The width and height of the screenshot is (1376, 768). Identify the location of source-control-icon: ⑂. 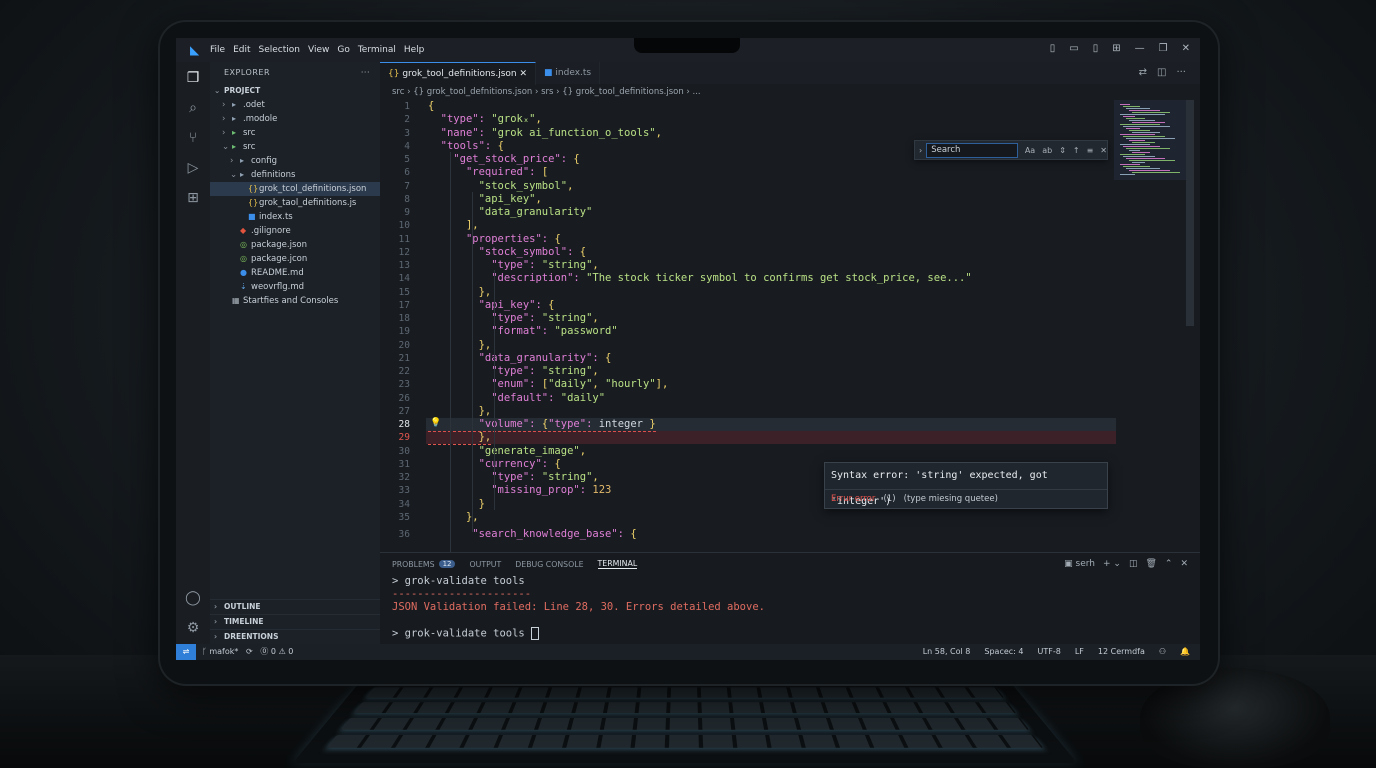
(193, 138).